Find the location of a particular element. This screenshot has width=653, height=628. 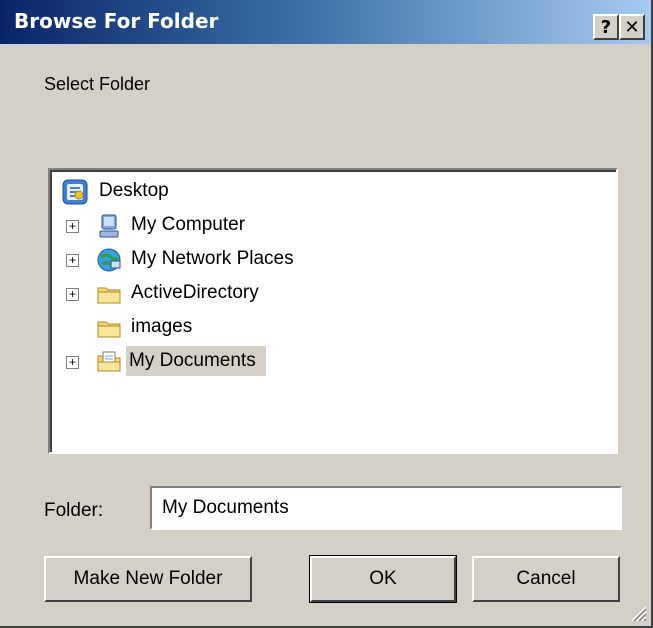

title-bar: Browse For Folder ? ✕ is located at coordinates (325, 22).